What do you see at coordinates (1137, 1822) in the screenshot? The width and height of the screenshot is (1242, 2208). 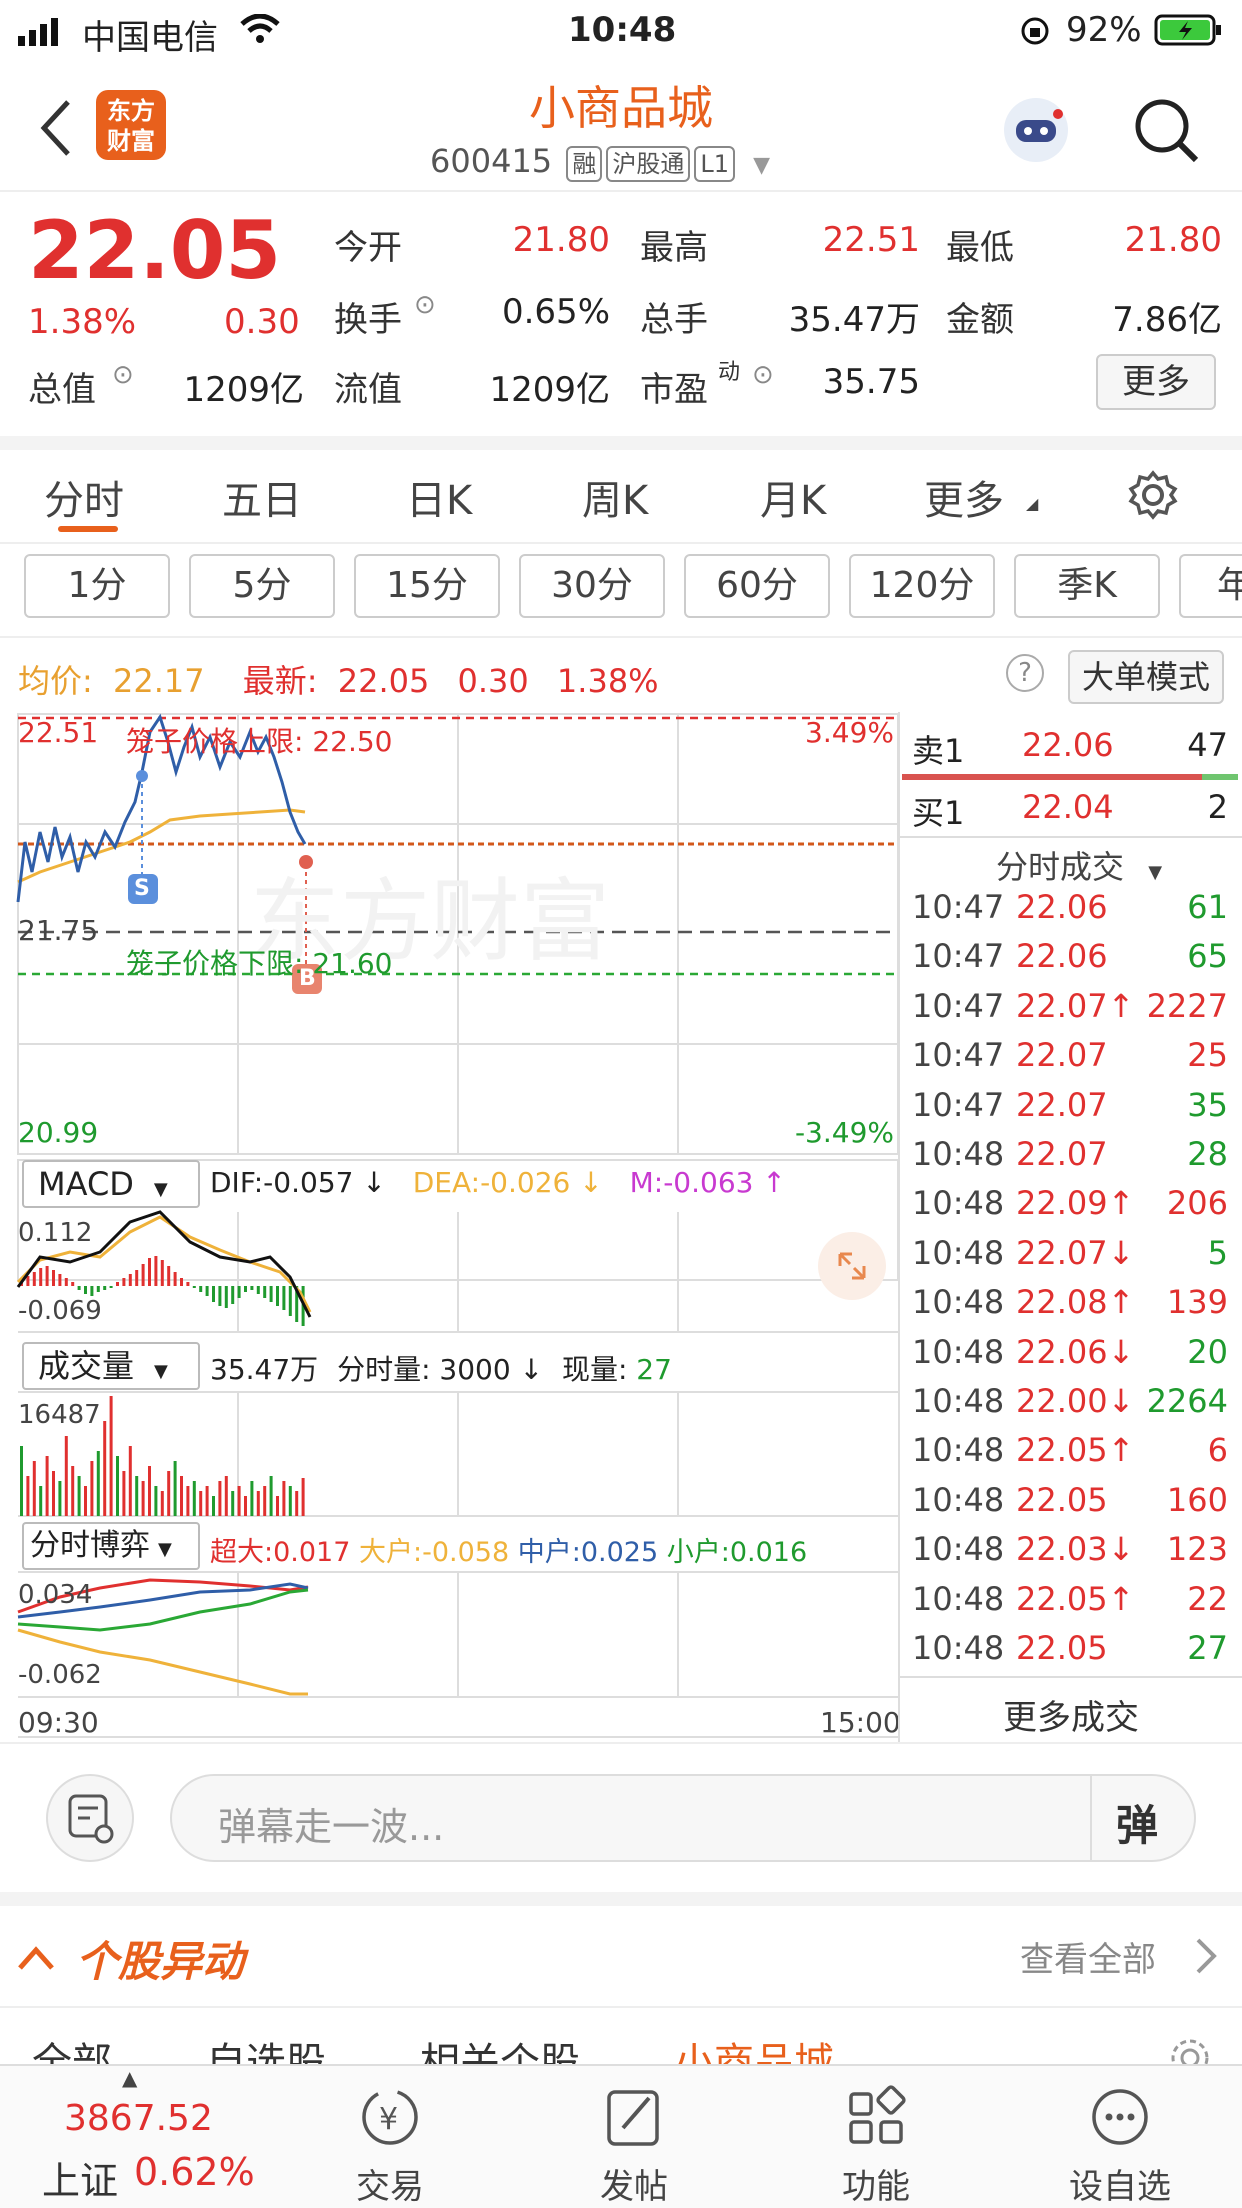 I see `danmu-toggle-button: 弹` at bounding box center [1137, 1822].